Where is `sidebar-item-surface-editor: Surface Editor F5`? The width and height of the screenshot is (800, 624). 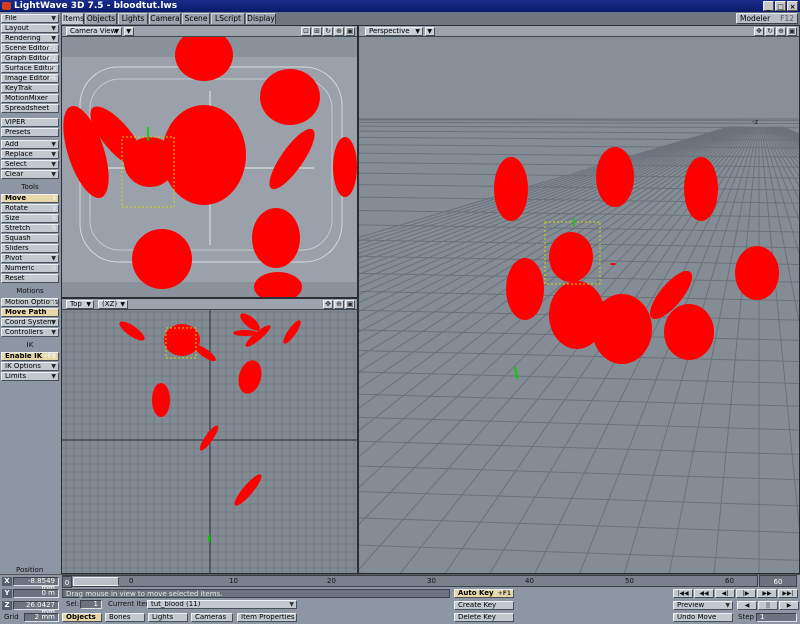
sidebar-item-surface-editor: Surface Editor F5 is located at coordinates (30, 68).